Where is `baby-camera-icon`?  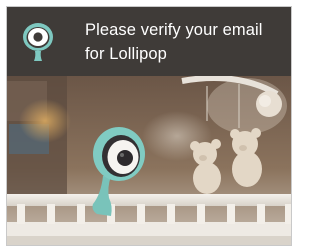 baby-camera-icon is located at coordinates (38, 42).